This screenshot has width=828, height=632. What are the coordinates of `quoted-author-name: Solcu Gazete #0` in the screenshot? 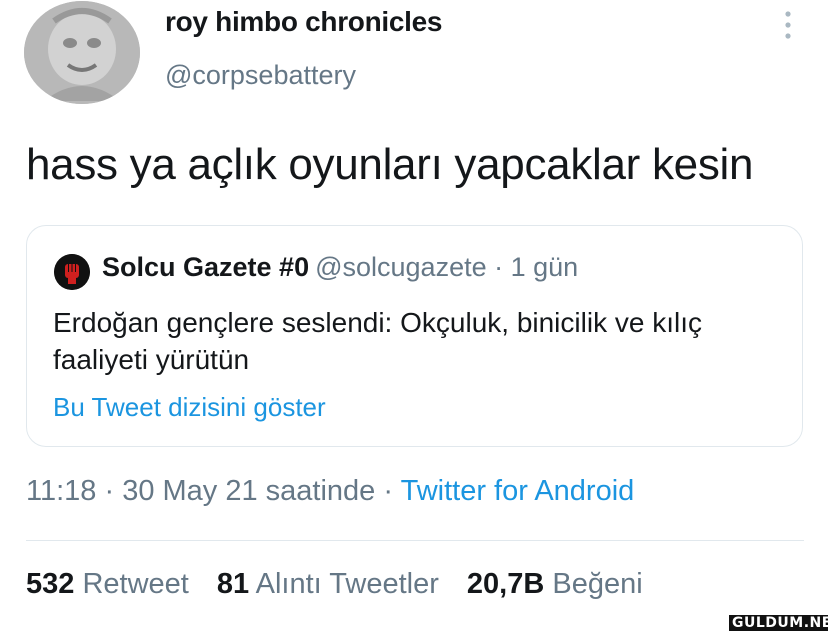 It's located at (205, 267).